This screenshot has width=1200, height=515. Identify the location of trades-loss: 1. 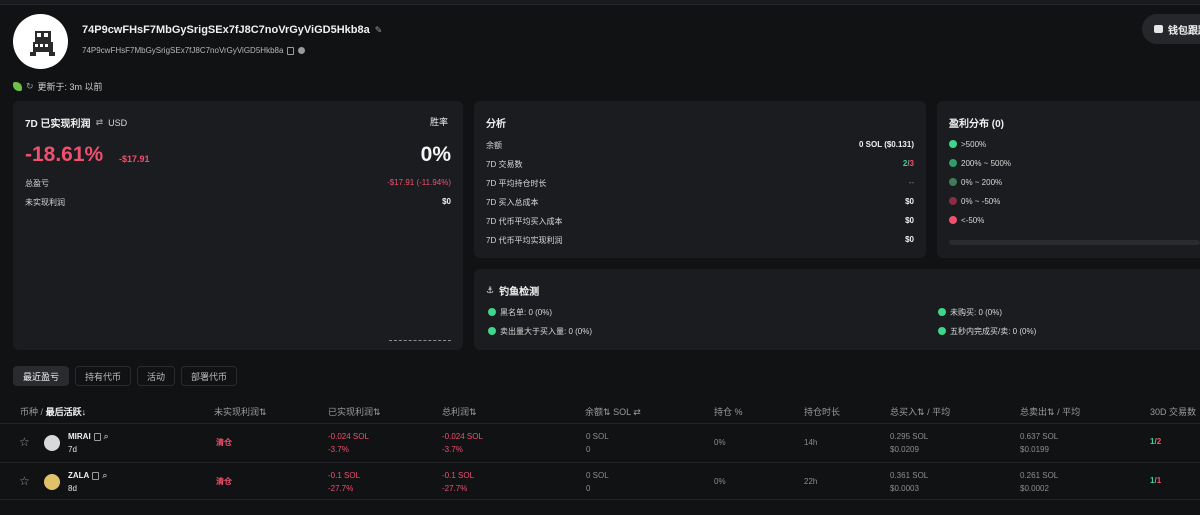
(1159, 480).